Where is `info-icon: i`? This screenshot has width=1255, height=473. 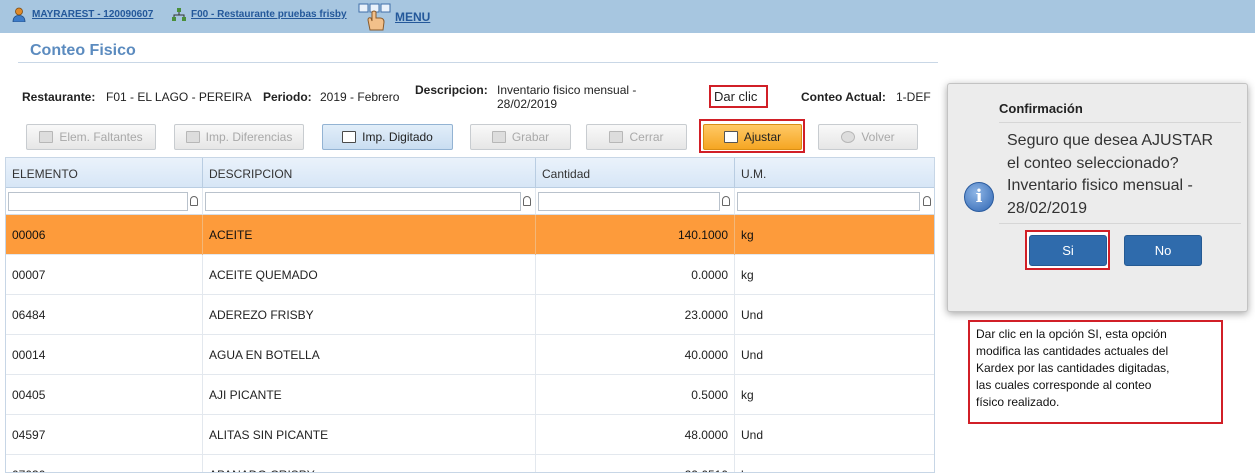 info-icon: i is located at coordinates (979, 197).